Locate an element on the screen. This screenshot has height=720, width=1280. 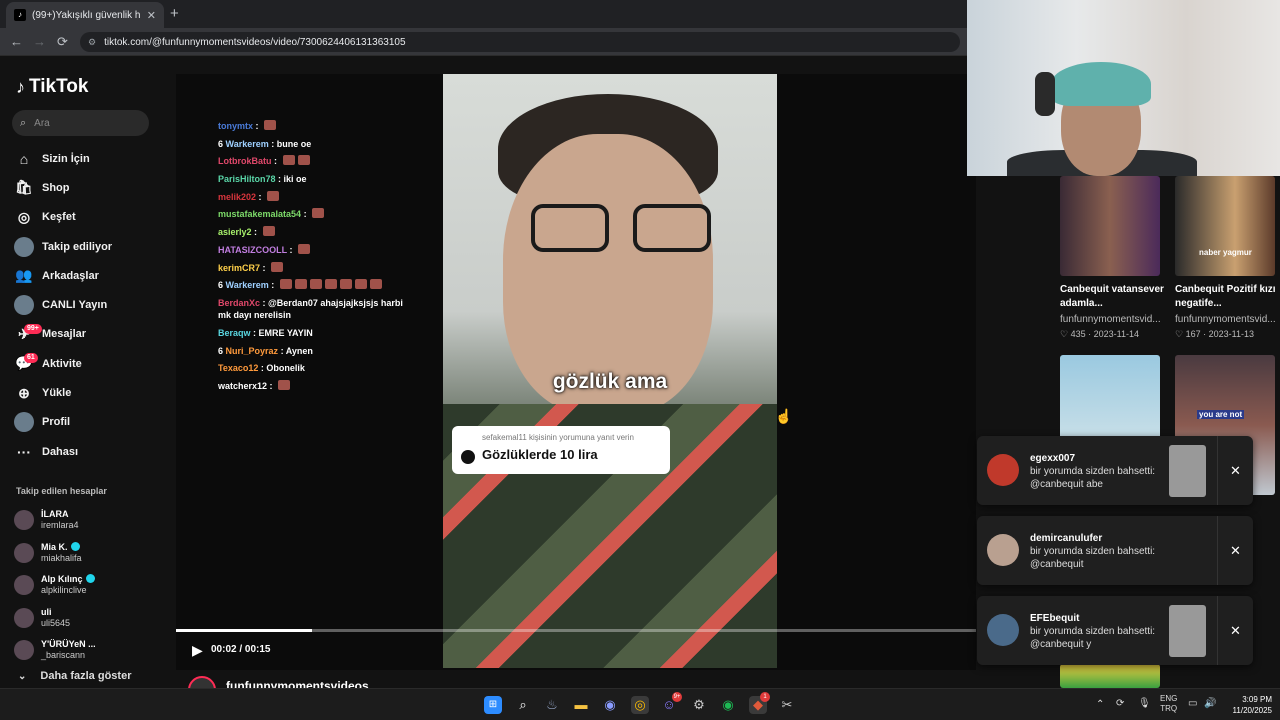
sidebar-item: Takip ediliyor is located at coordinates (63, 246).